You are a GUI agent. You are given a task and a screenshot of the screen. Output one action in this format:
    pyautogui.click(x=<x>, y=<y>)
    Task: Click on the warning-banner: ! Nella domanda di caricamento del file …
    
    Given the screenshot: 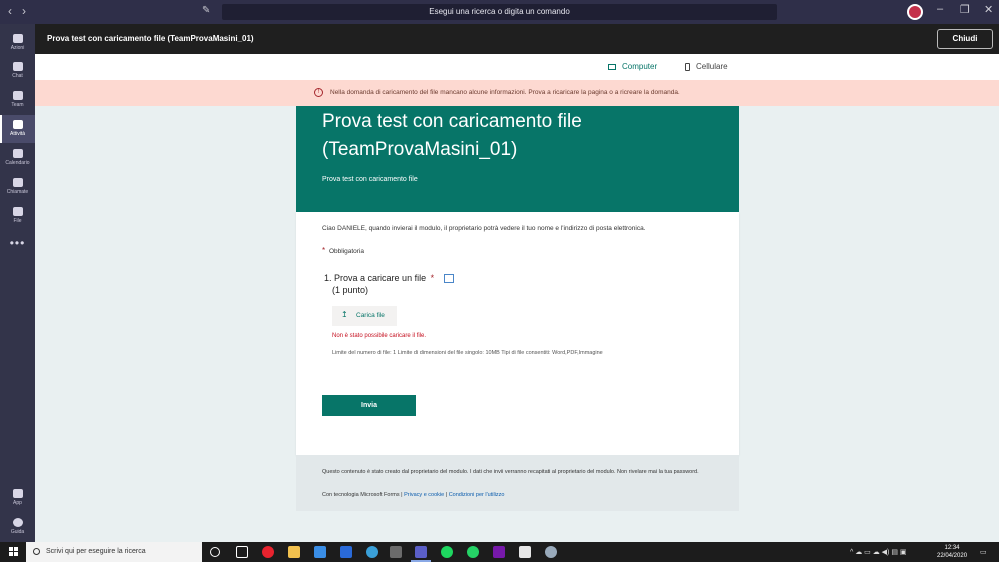 What is the action you would take?
    pyautogui.click(x=517, y=93)
    